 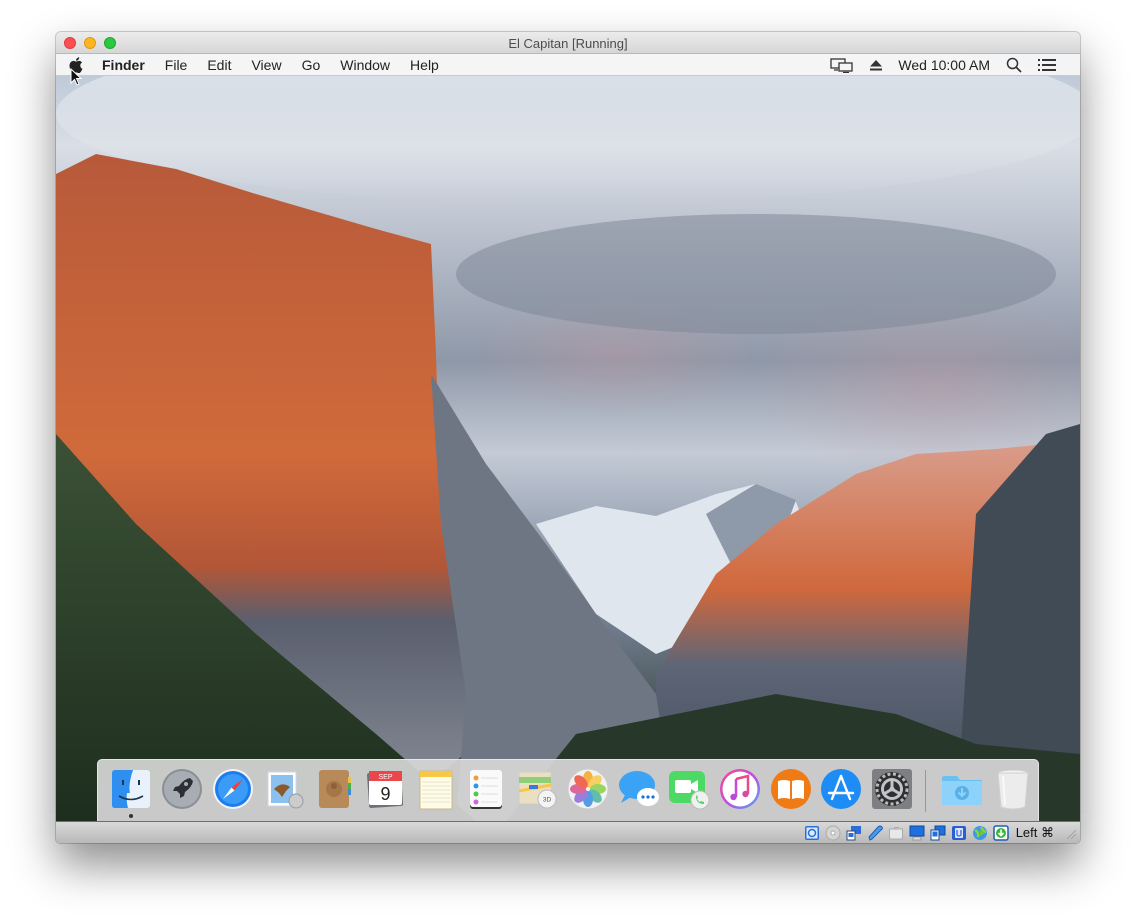 What do you see at coordinates (944, 65) in the screenshot?
I see `menu-clock: Wed 10:00 AM` at bounding box center [944, 65].